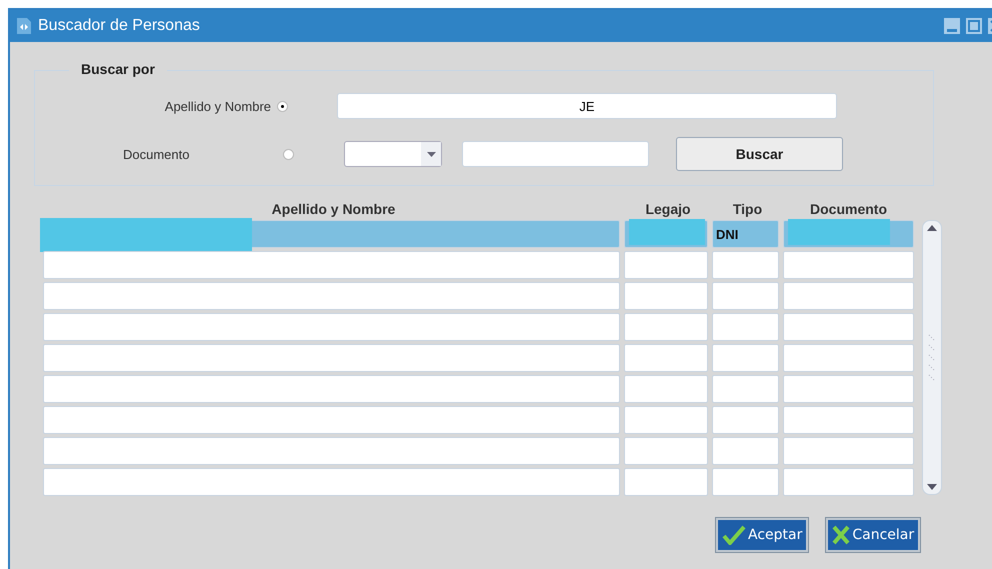 The height and width of the screenshot is (569, 992). I want to click on type-dropdown, so click(393, 154).